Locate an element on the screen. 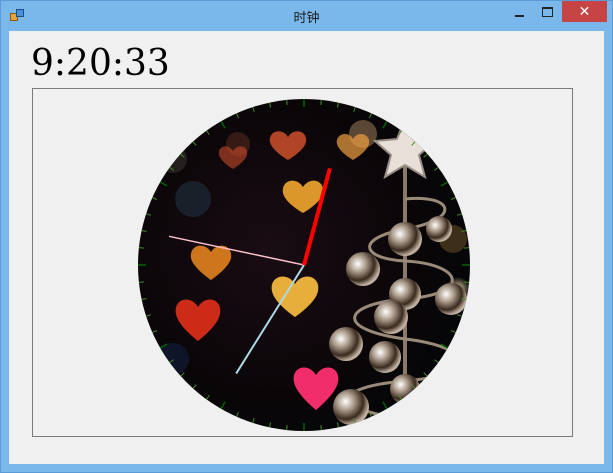 This screenshot has width=613, height=473. maximize-button is located at coordinates (547, 12).